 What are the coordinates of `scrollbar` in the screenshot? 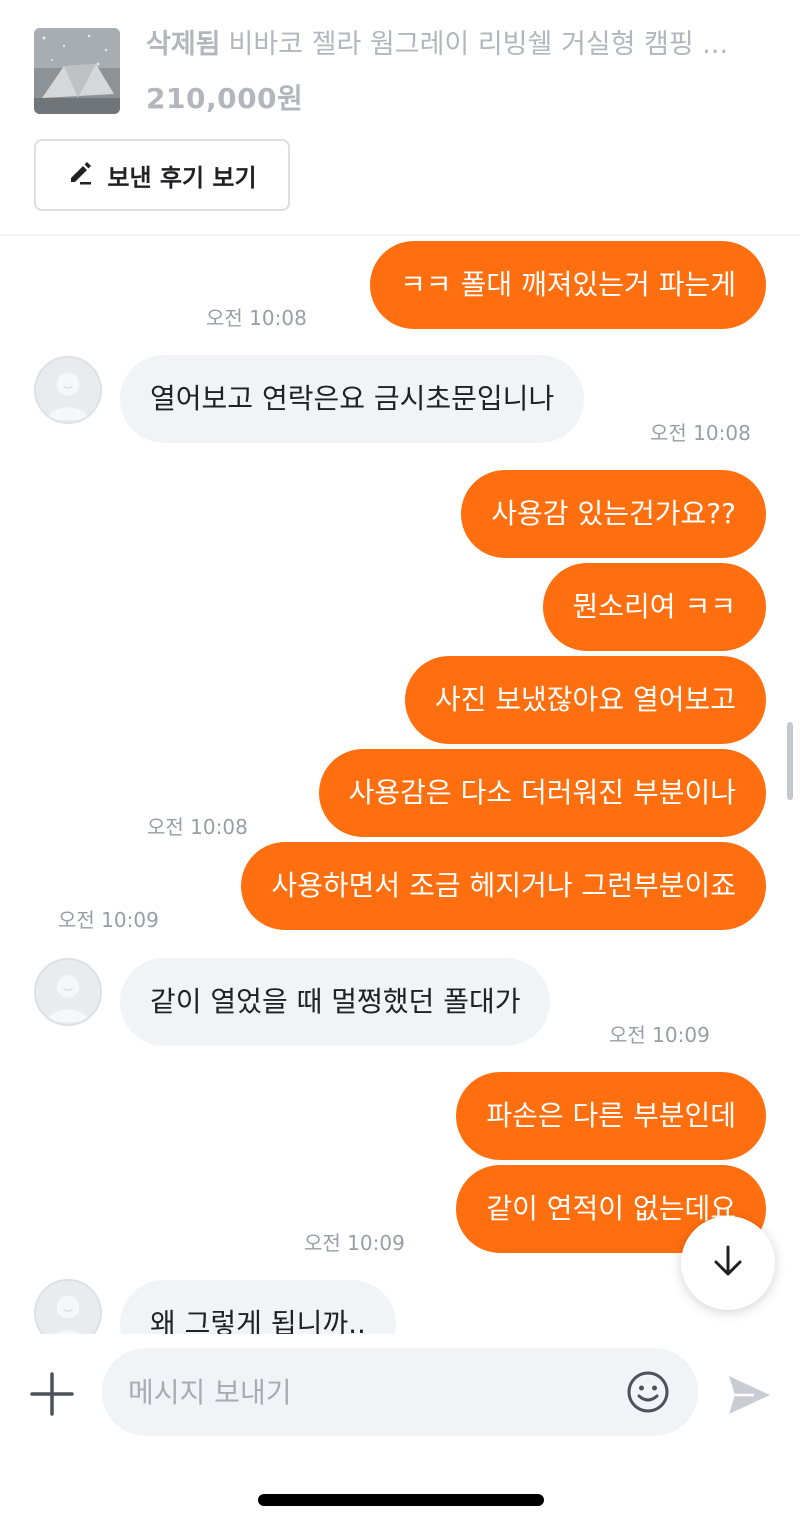 It's located at (790, 761).